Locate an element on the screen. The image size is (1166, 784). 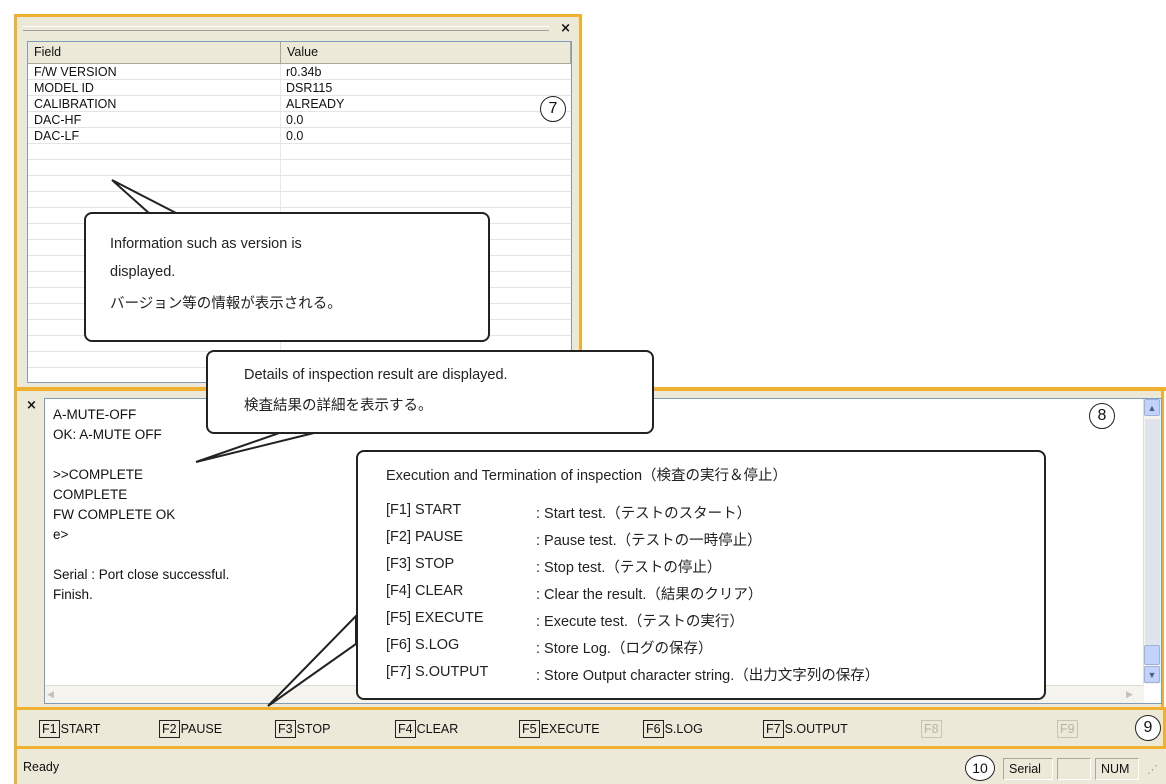
details-callout-pointer is located at coordinates (257, 447).